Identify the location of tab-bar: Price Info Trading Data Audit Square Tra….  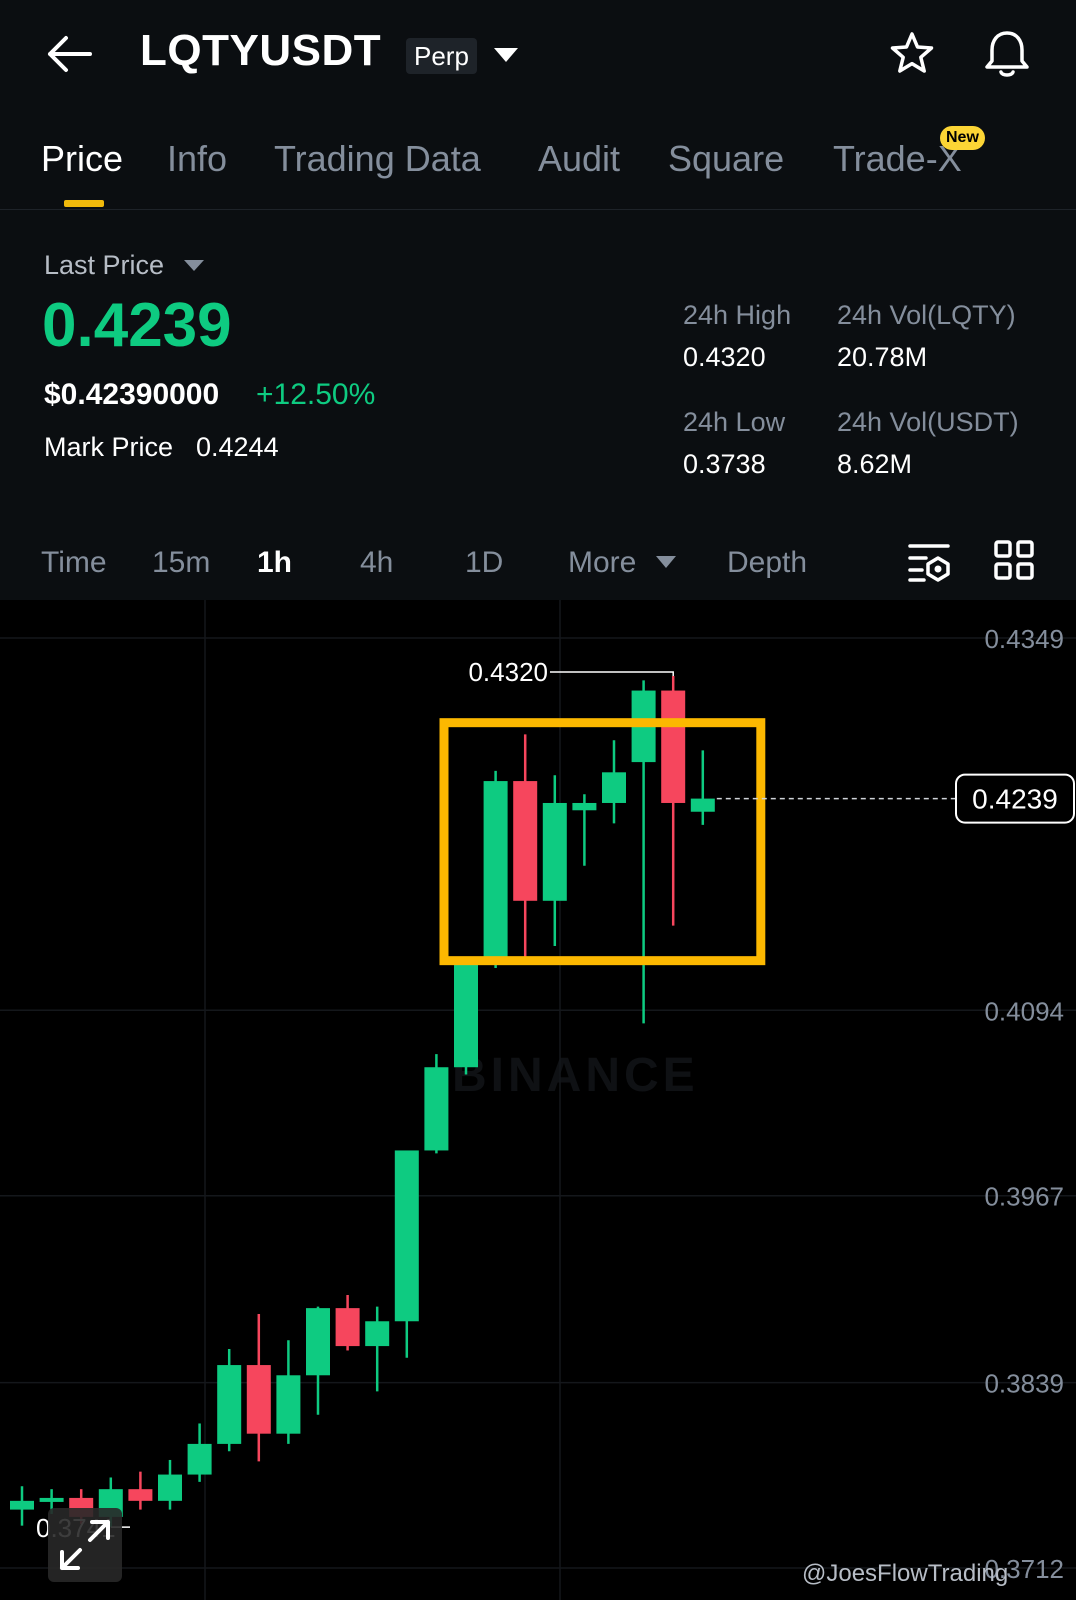
(538, 170).